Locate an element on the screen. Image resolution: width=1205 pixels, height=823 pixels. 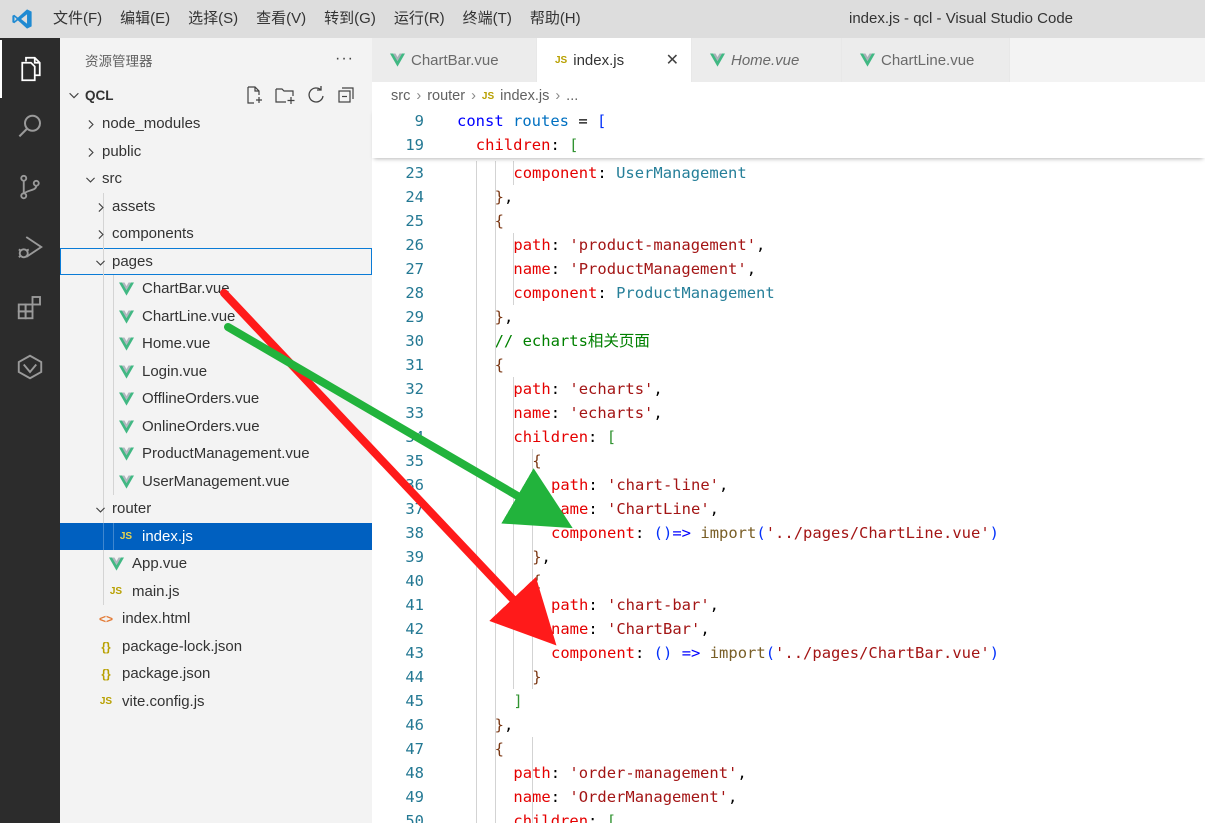
code-line: 44} is located at coordinates (788, 677).